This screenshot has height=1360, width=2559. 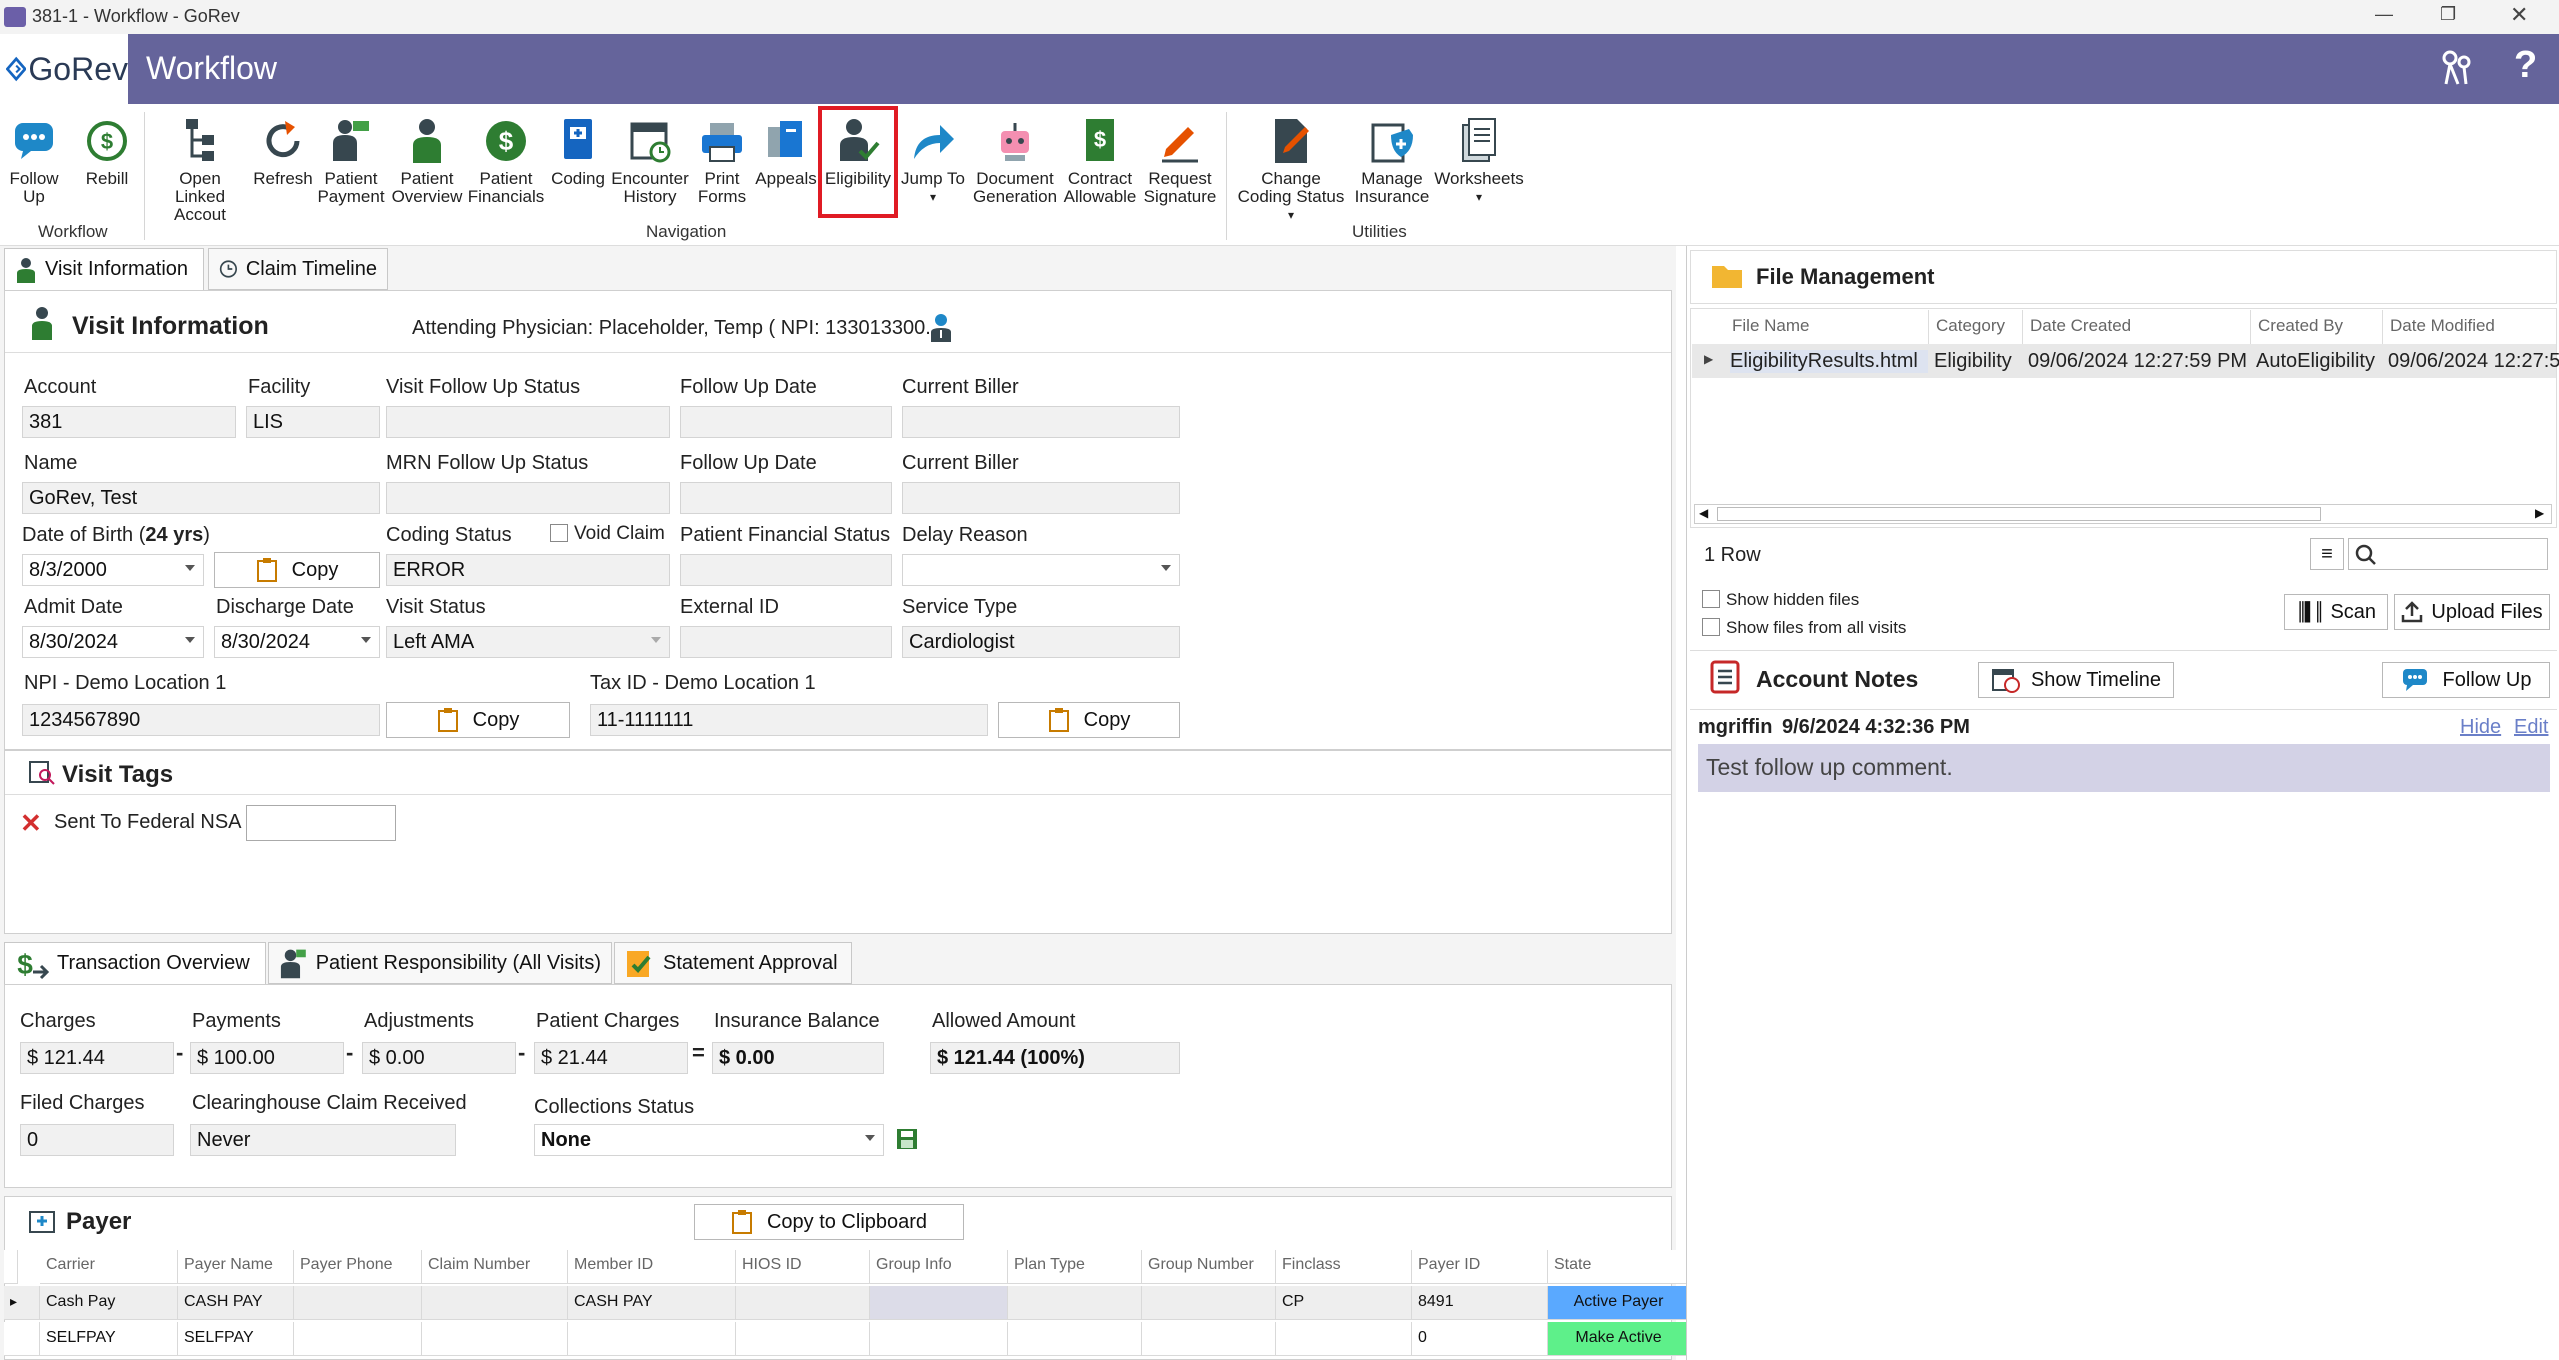 I want to click on copy-tax-id-button: Copy, so click(x=1089, y=720).